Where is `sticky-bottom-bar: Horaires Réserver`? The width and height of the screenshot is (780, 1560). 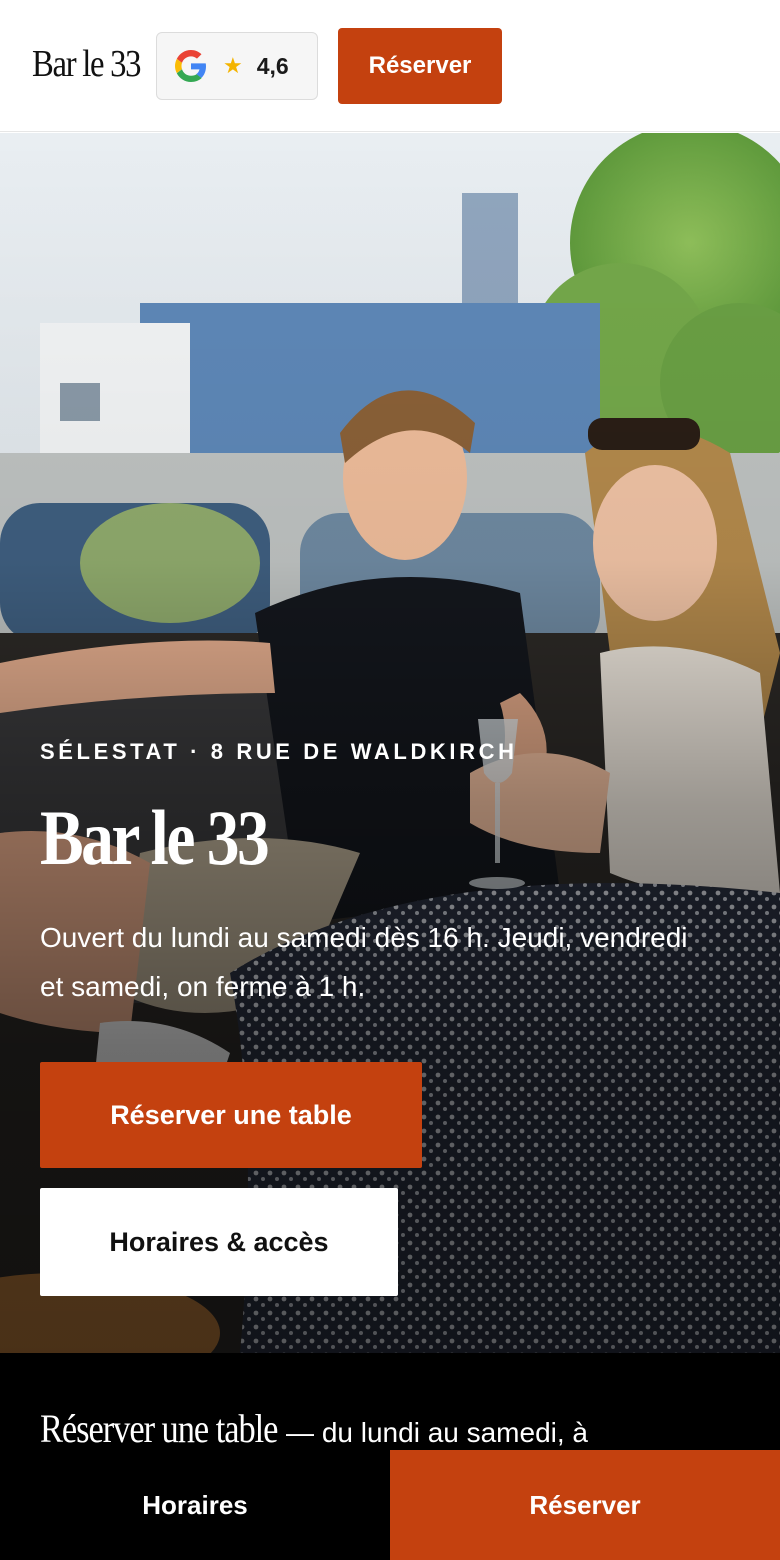 sticky-bottom-bar: Horaires Réserver is located at coordinates (390, 1505).